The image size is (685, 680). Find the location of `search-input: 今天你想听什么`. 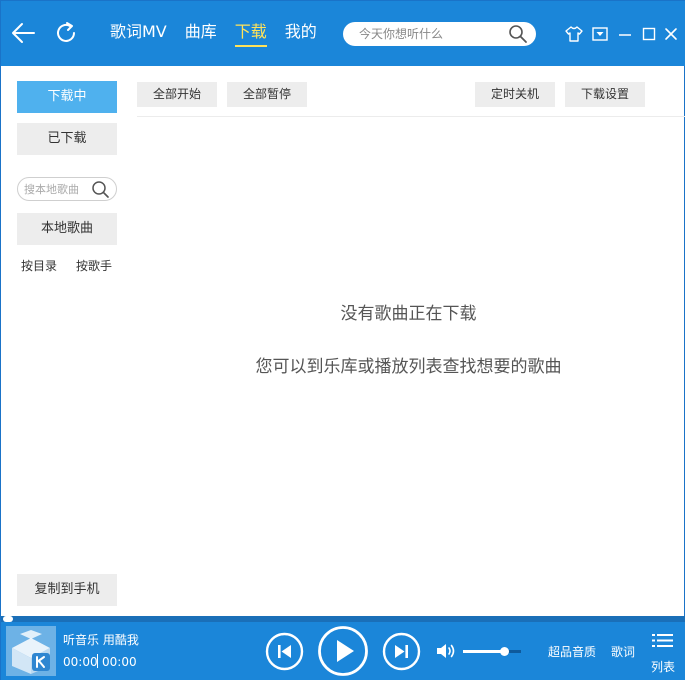

search-input: 今天你想听什么 is located at coordinates (439, 34).